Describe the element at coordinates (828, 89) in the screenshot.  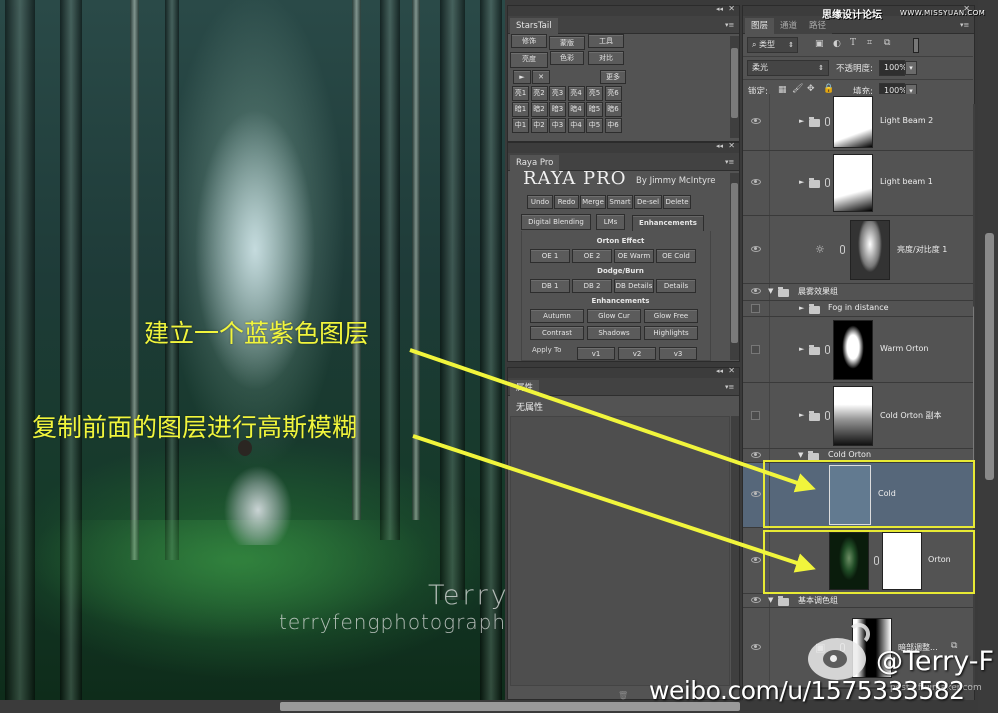
I see `lock-all-icon: 🔒` at that location.